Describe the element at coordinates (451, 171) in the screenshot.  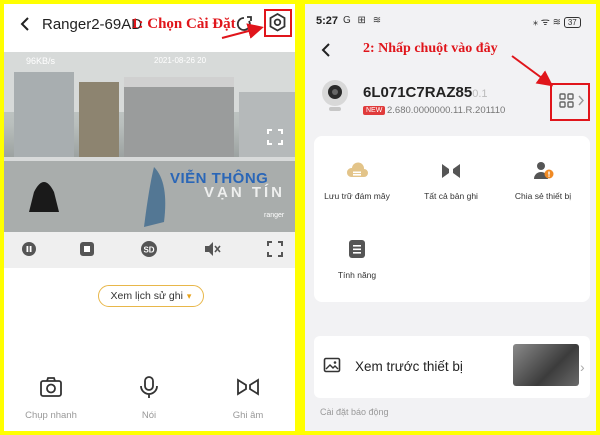
I see `all-recordings-icon` at that location.